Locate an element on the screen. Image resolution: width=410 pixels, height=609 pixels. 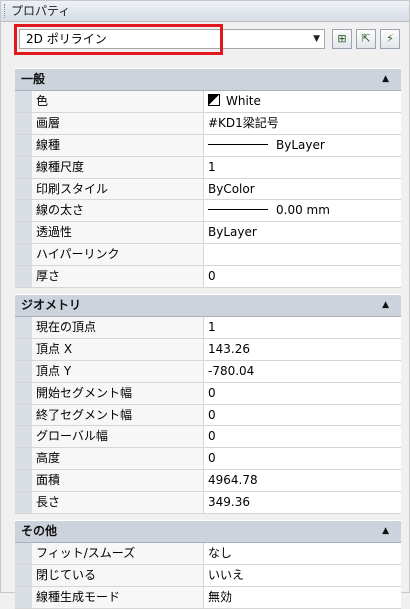
property-value-text: ByColor is located at coordinates (231, 188).